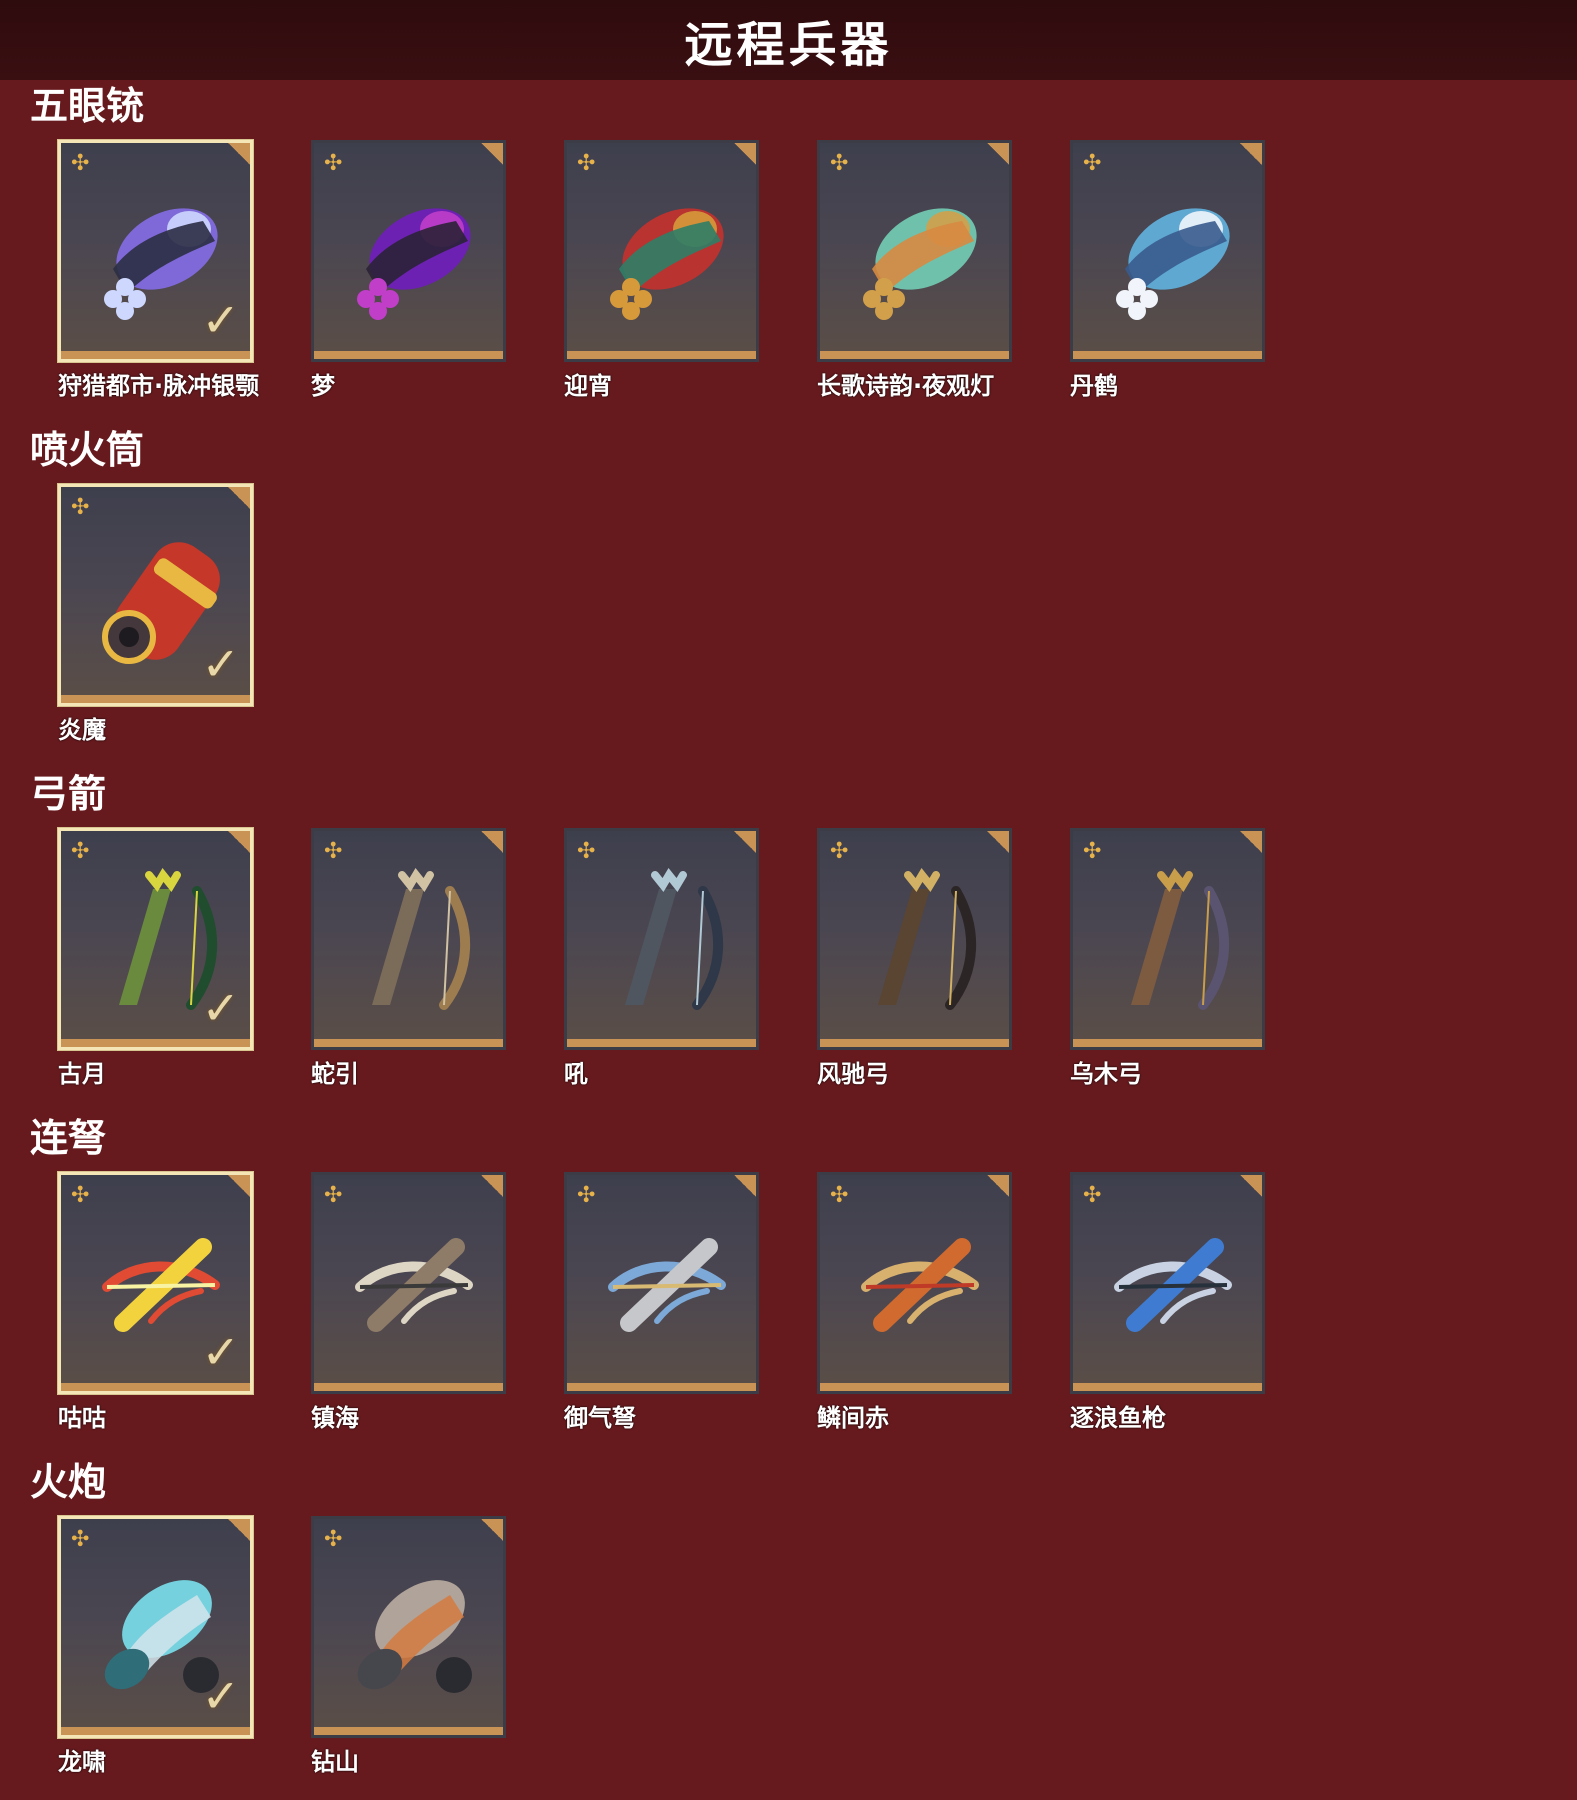 The image size is (1577, 1800). Describe the element at coordinates (853, 1418) in the screenshot. I see `weapon-name: 鳞间赤` at that location.